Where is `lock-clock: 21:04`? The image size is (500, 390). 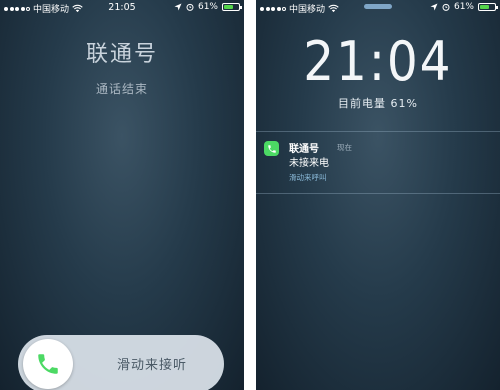 lock-clock: 21:04 is located at coordinates (378, 61).